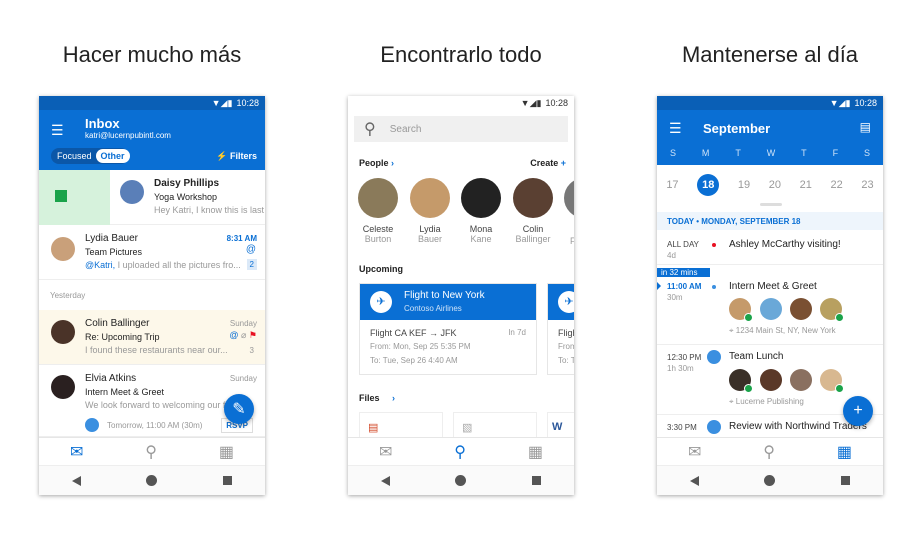  Describe the element at coordinates (222, 156) in the screenshot. I see `lightning-icon: ⚡` at that location.